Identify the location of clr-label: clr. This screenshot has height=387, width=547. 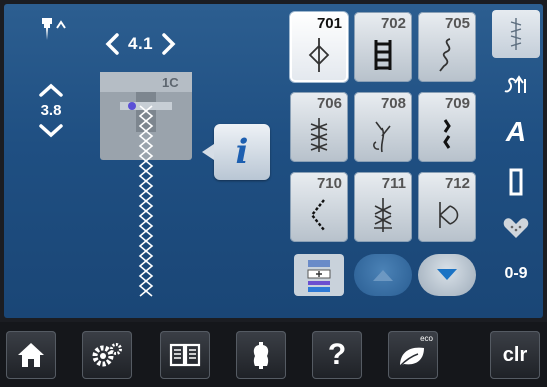
(515, 354).